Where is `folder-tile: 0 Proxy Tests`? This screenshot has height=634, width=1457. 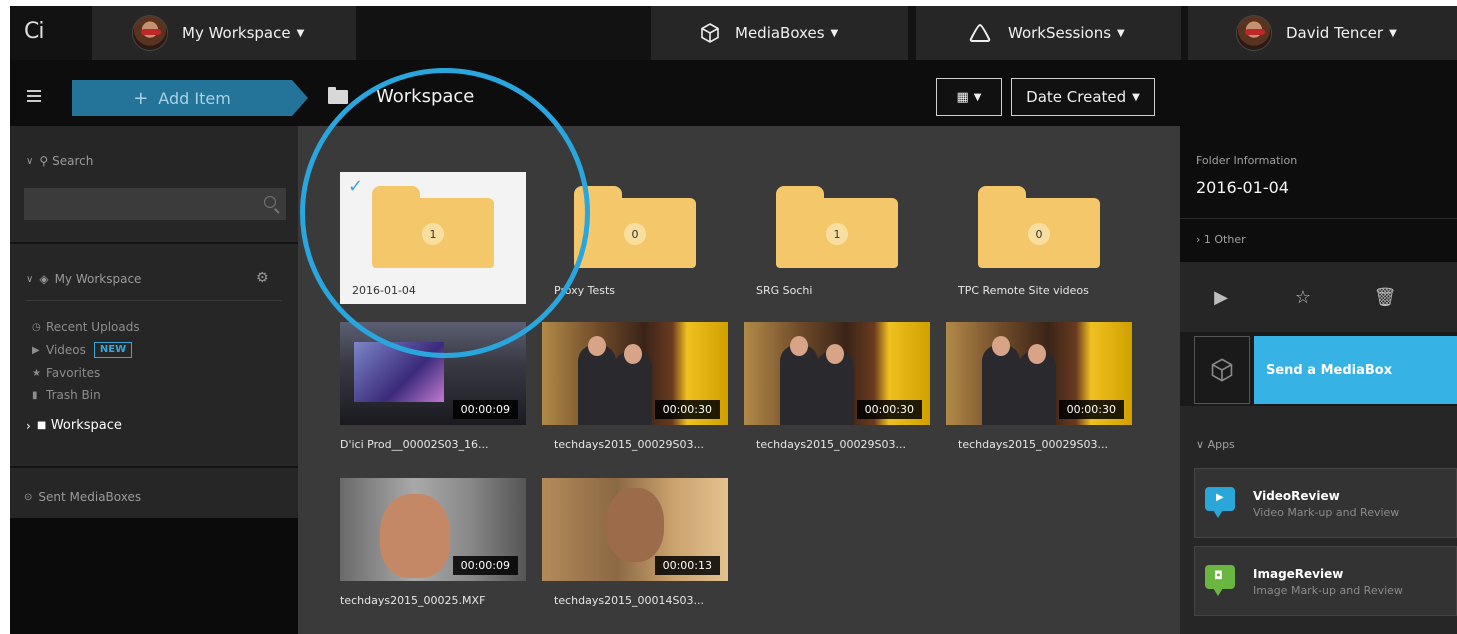 folder-tile: 0 Proxy Tests is located at coordinates (635, 238).